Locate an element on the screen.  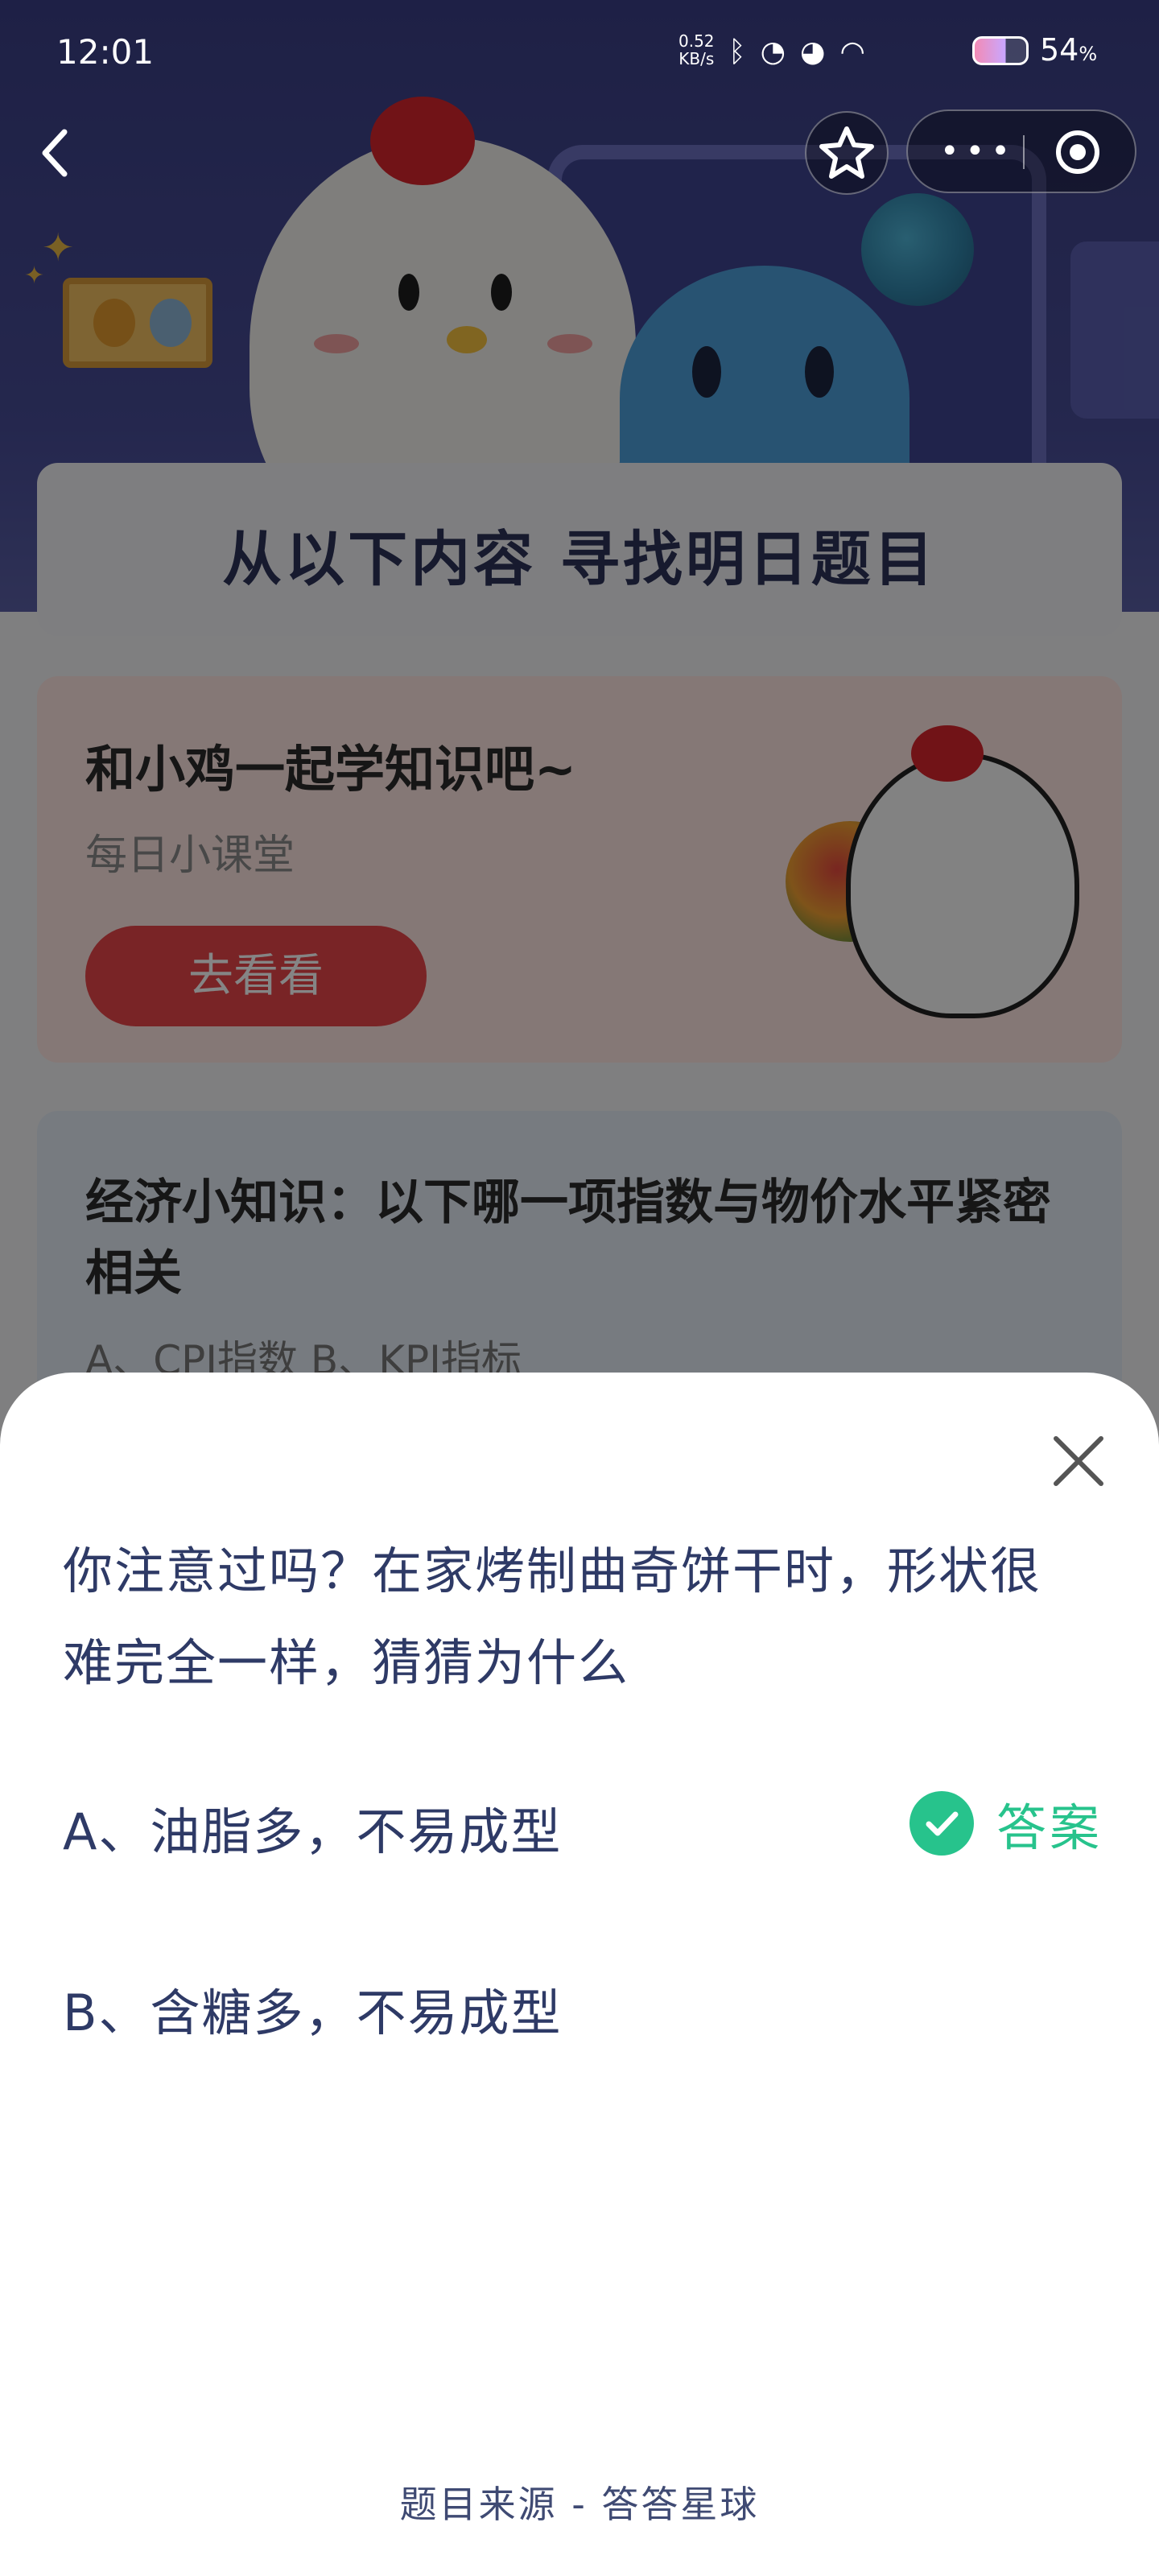
wifi-icon: ◠ is located at coordinates (859, 51).